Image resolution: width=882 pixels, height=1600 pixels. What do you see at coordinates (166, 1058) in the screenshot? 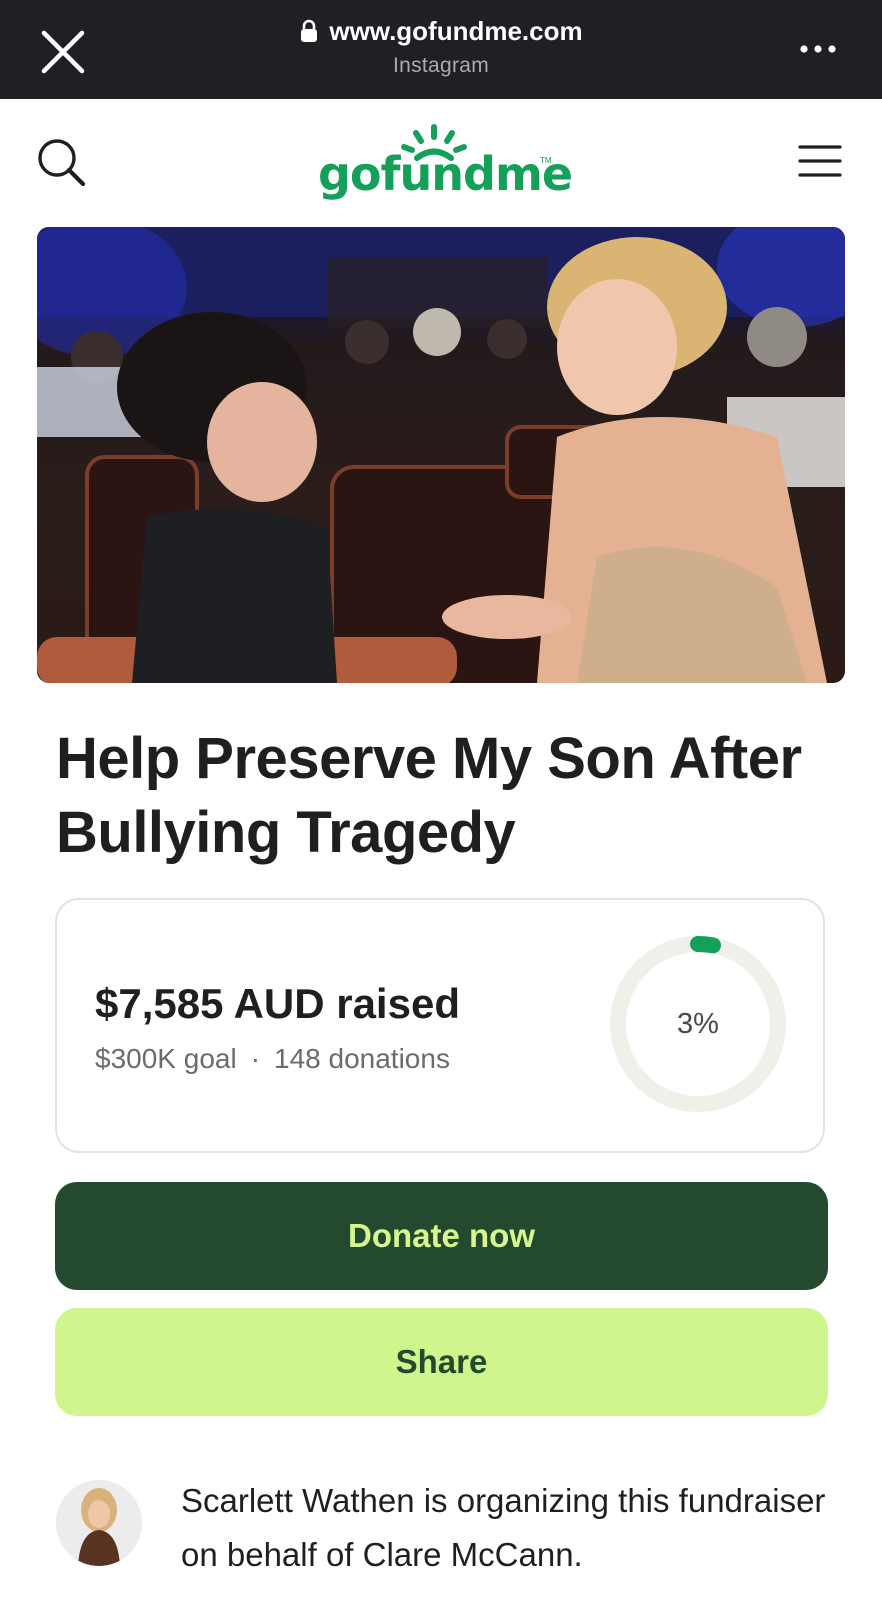
I see `goal-amount: $300K goal` at bounding box center [166, 1058].